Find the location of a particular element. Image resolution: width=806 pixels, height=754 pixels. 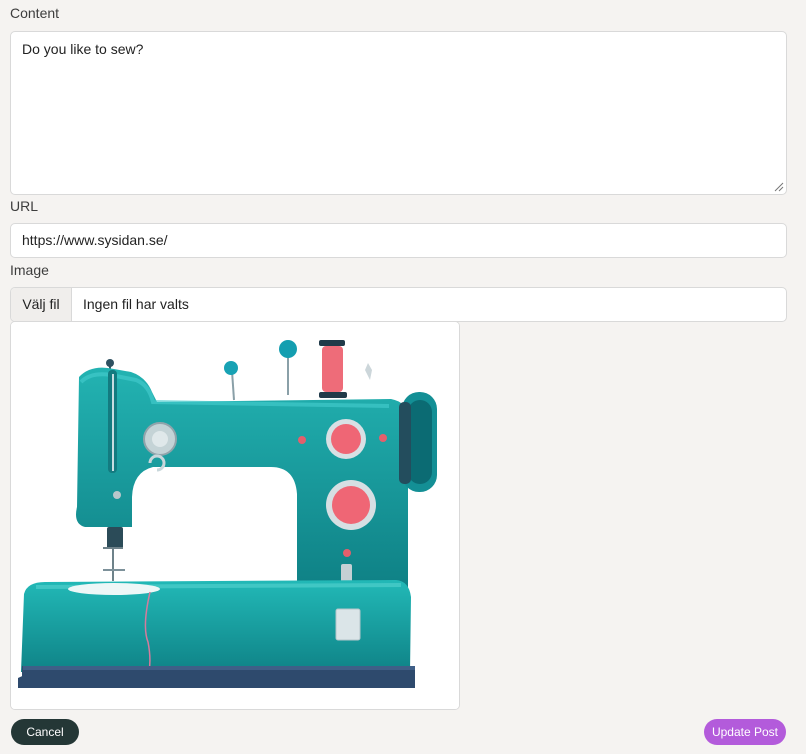

url-label: URL is located at coordinates (24, 206).